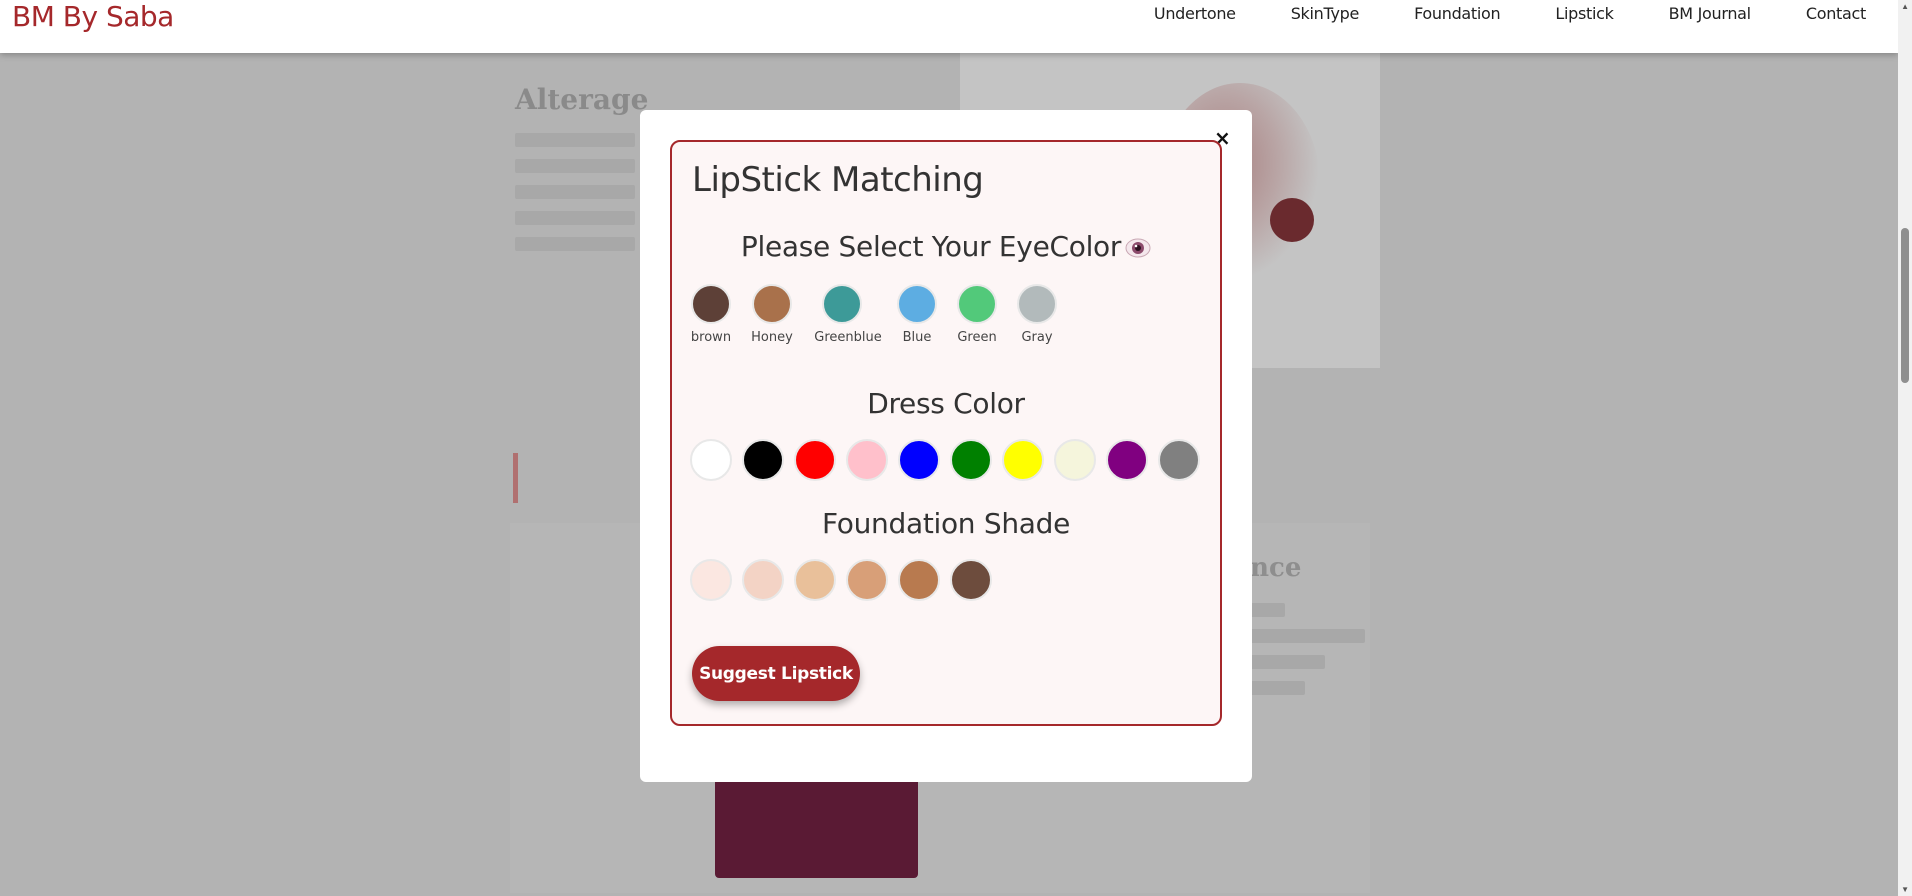 Image resolution: width=1912 pixels, height=896 pixels. What do you see at coordinates (867, 460) in the screenshot?
I see `dress-swatch-pink` at bounding box center [867, 460].